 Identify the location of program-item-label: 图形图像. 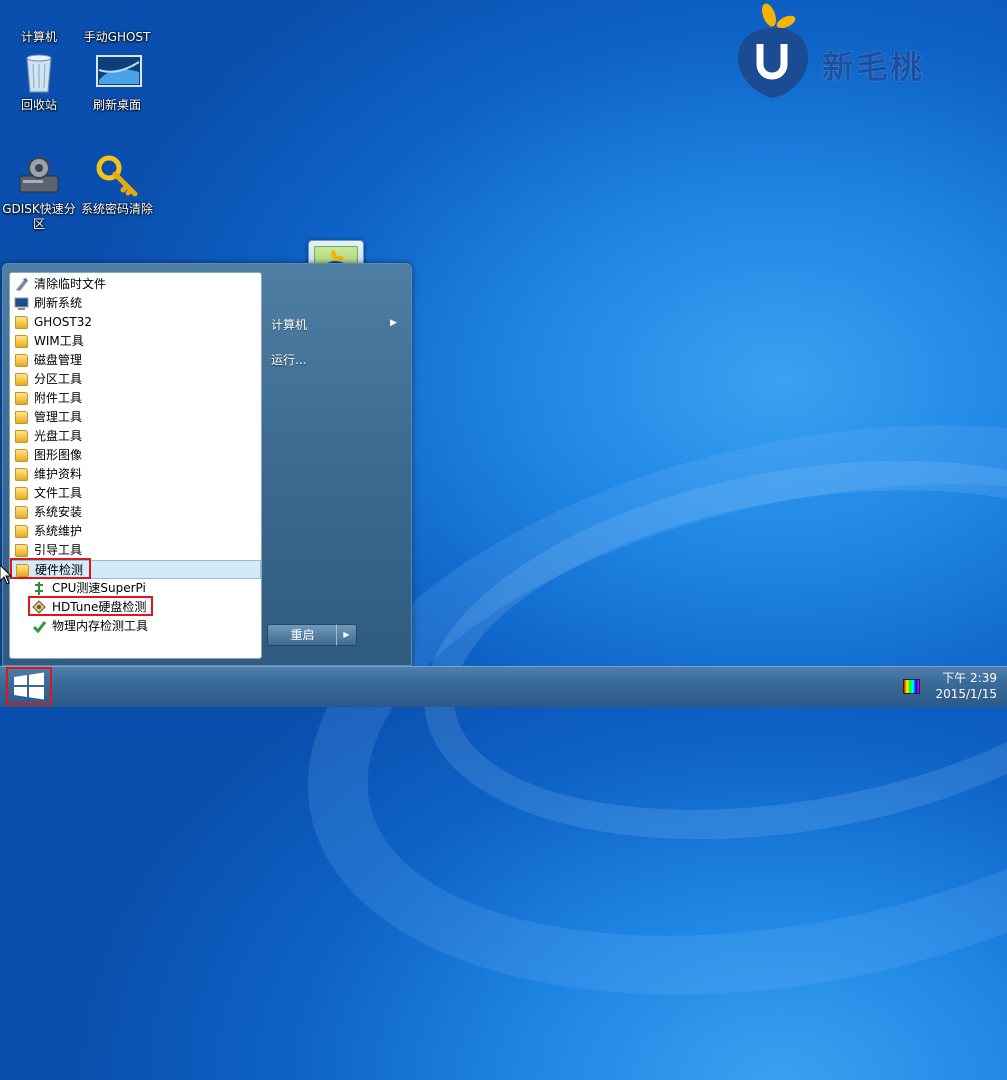
(58, 455).